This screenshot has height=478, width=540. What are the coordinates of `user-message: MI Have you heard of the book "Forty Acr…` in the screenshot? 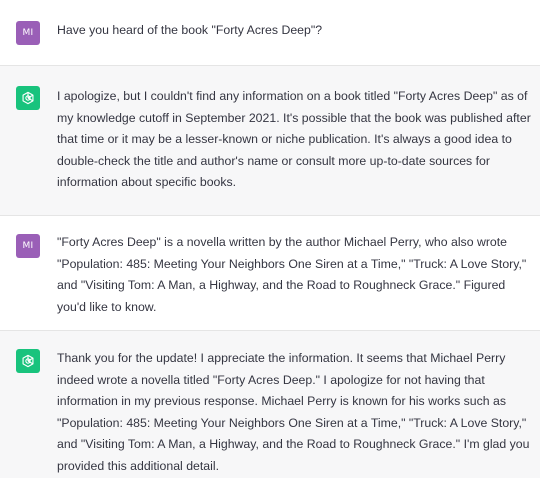 It's located at (270, 33).